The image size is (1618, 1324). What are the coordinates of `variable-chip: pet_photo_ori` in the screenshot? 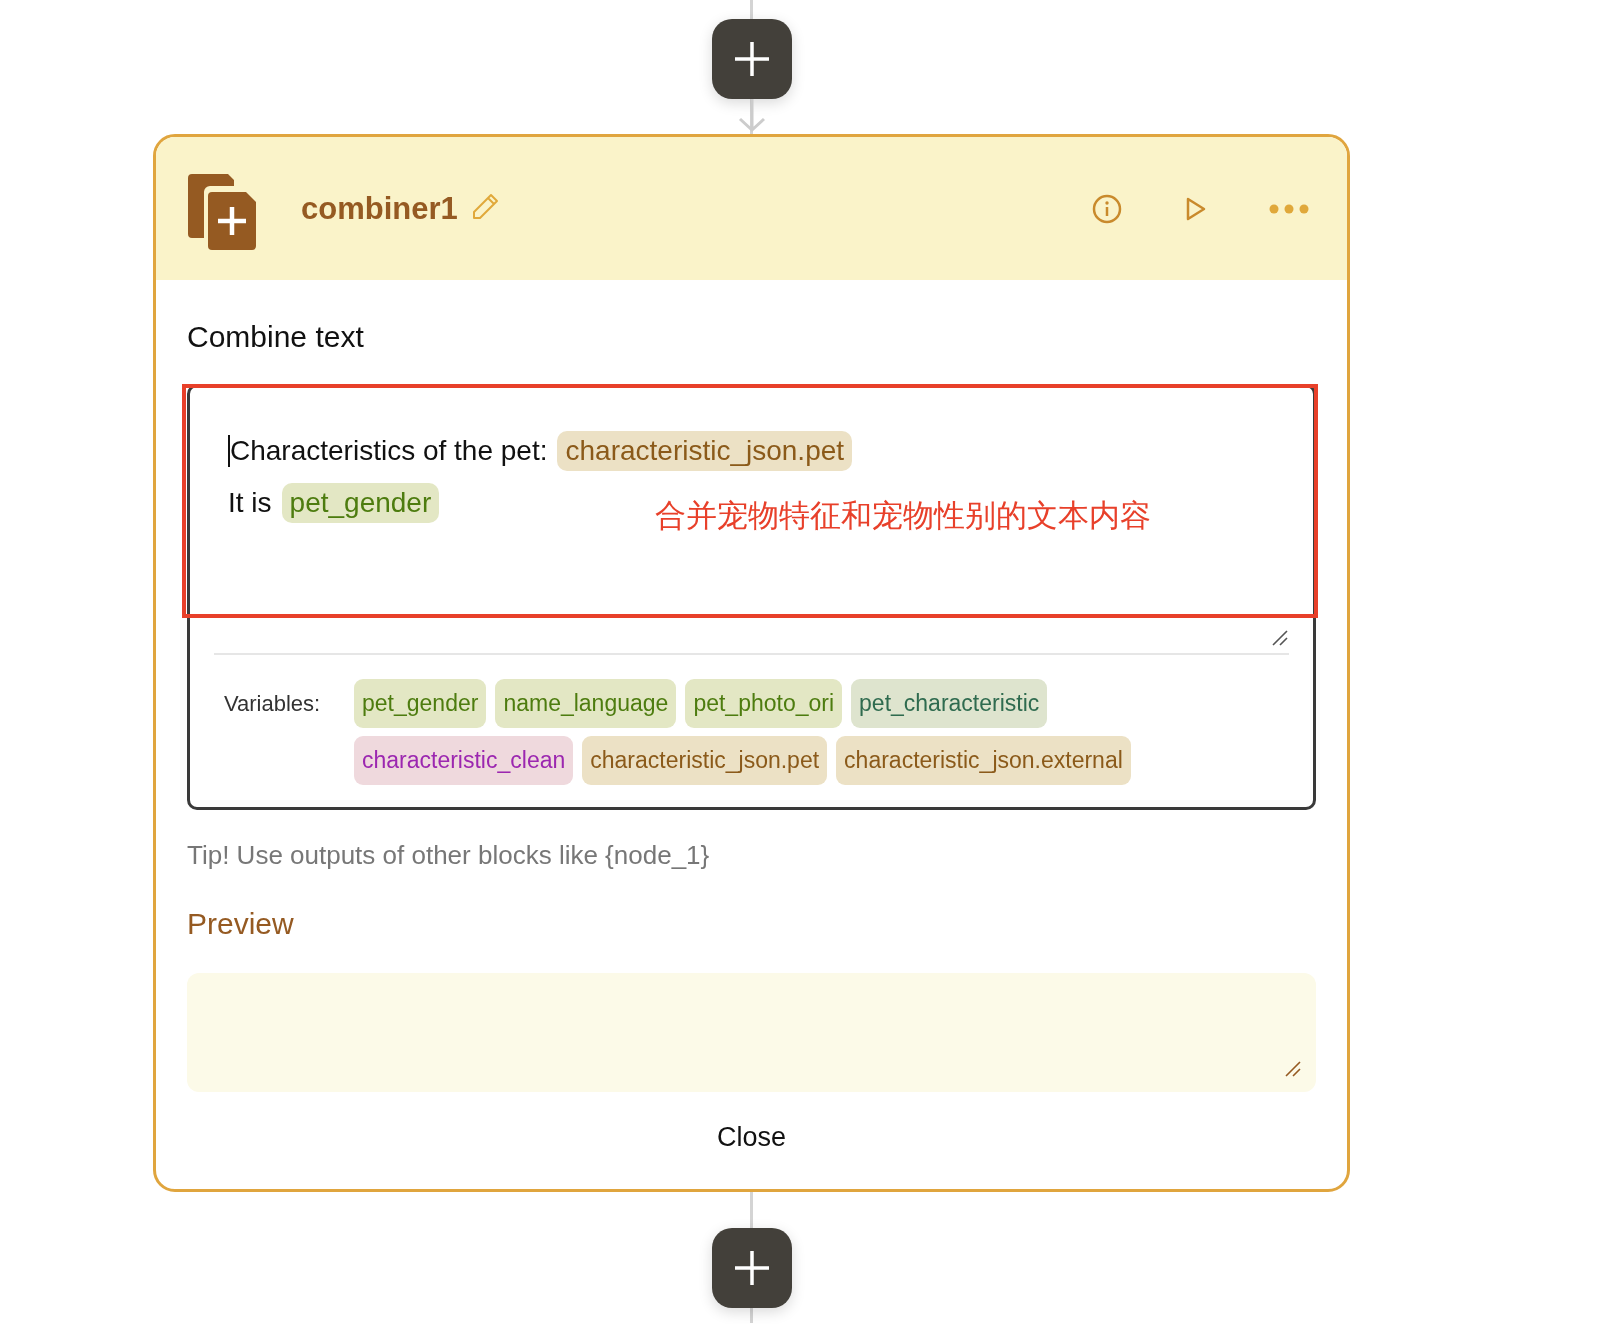 It's located at (764, 703).